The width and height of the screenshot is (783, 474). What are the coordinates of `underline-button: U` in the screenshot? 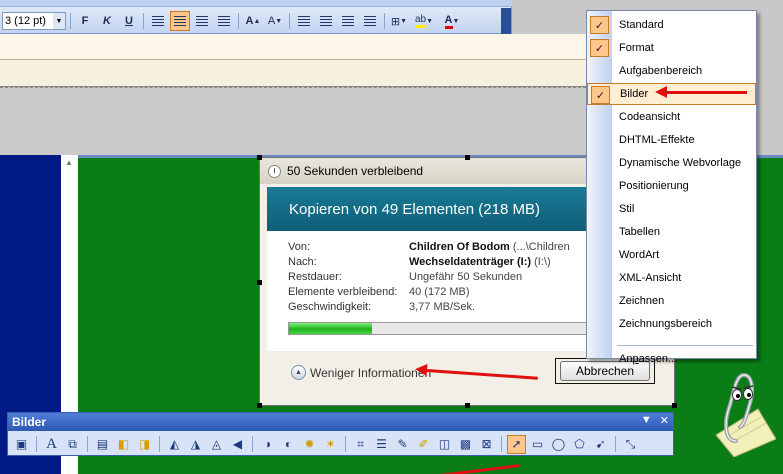 It's located at (129, 21).